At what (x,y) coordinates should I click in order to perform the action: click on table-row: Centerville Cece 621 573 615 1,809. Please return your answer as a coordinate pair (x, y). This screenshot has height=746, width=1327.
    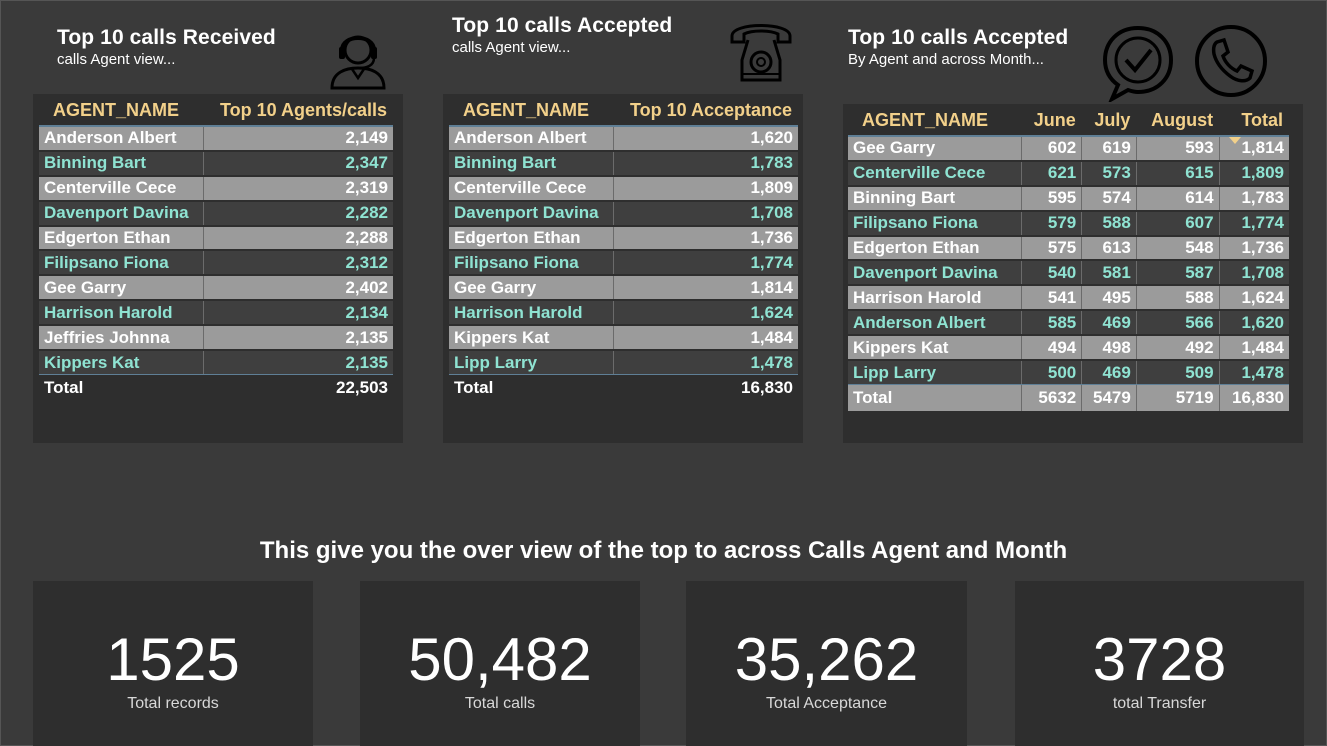
    Looking at the image, I should click on (1068, 173).